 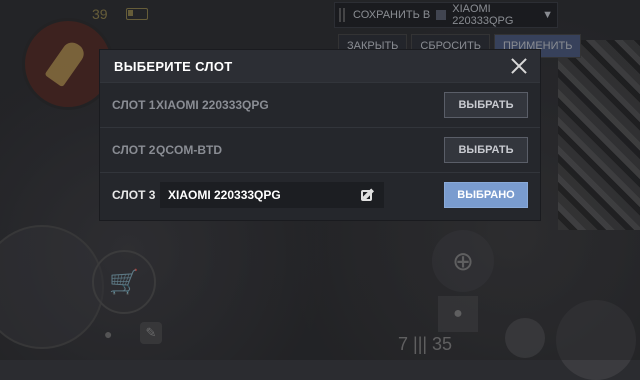 What do you see at coordinates (134, 195) in the screenshot?
I see `slot-label: СЛОТ 3` at bounding box center [134, 195].